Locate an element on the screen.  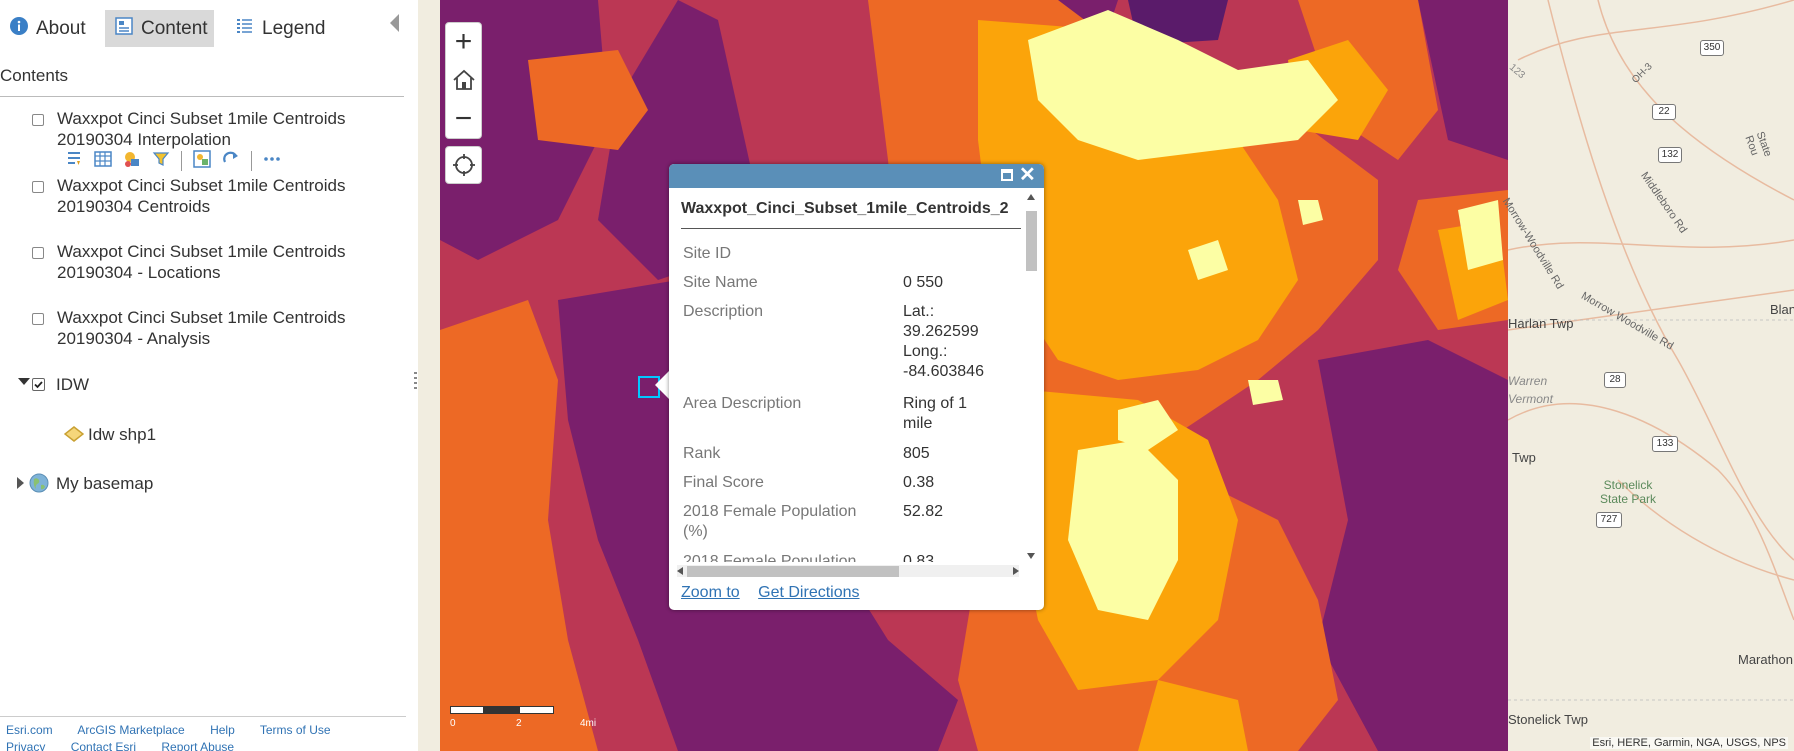
footer-link-terms: Terms of Use is located at coordinates (295, 730).